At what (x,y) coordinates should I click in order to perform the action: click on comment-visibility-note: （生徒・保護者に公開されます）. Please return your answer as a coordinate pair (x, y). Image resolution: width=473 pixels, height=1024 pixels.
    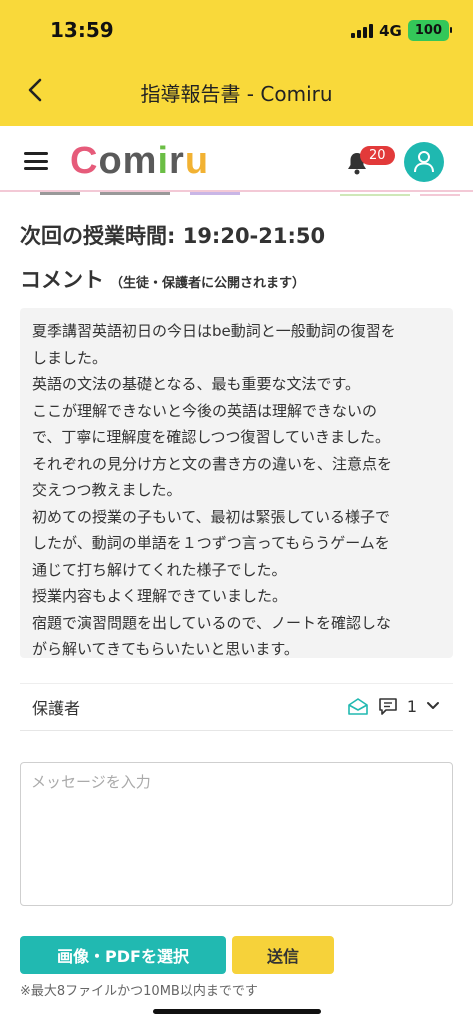
    Looking at the image, I should click on (208, 283).